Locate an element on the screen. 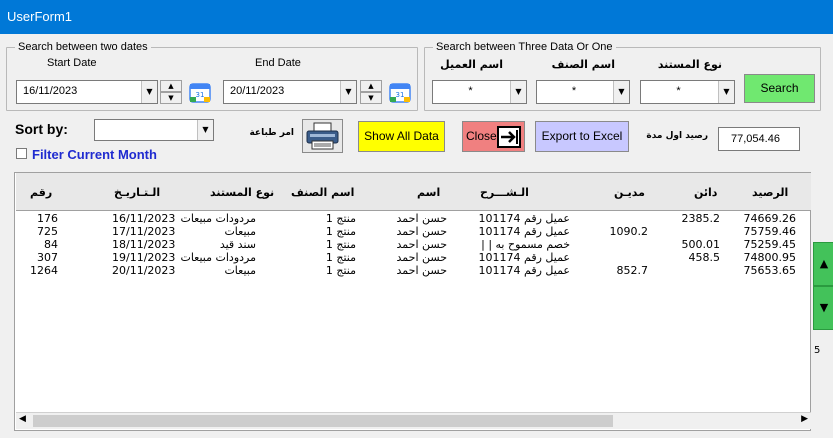 This screenshot has height=438, width=833. filter-month-checkbox is located at coordinates (21, 153).